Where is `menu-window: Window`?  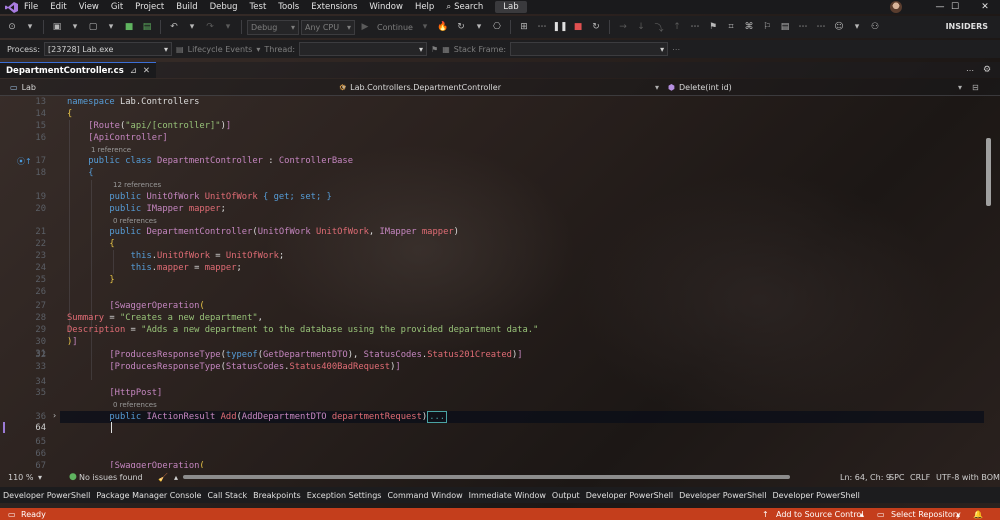 menu-window: Window is located at coordinates (386, 7).